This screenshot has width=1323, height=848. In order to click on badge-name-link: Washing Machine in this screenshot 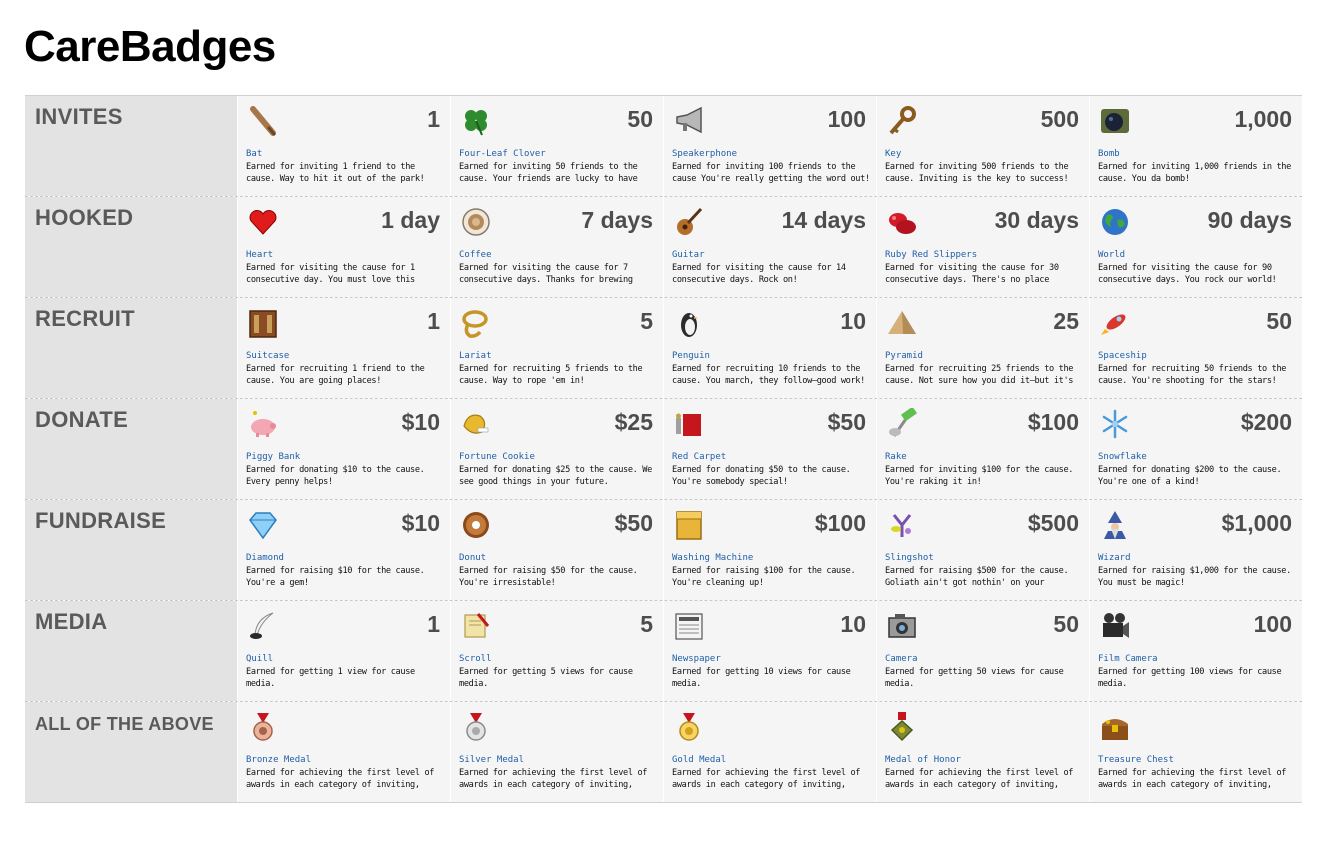, I will do `click(771, 558)`.